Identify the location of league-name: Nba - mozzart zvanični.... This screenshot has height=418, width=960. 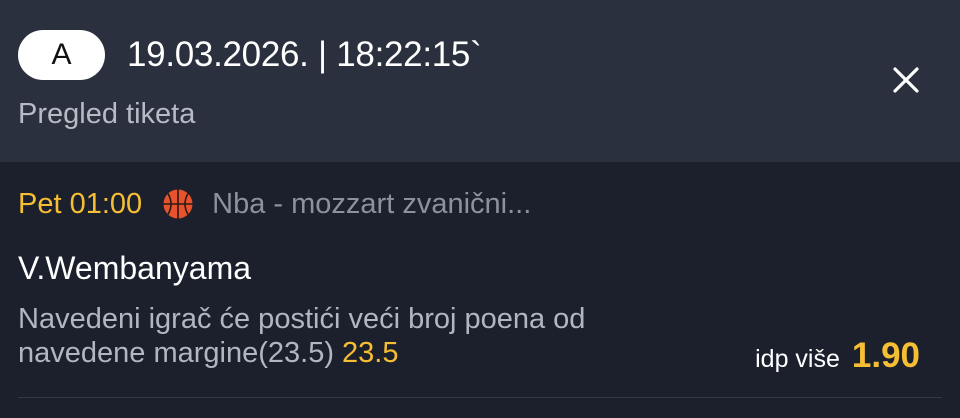
(372, 204).